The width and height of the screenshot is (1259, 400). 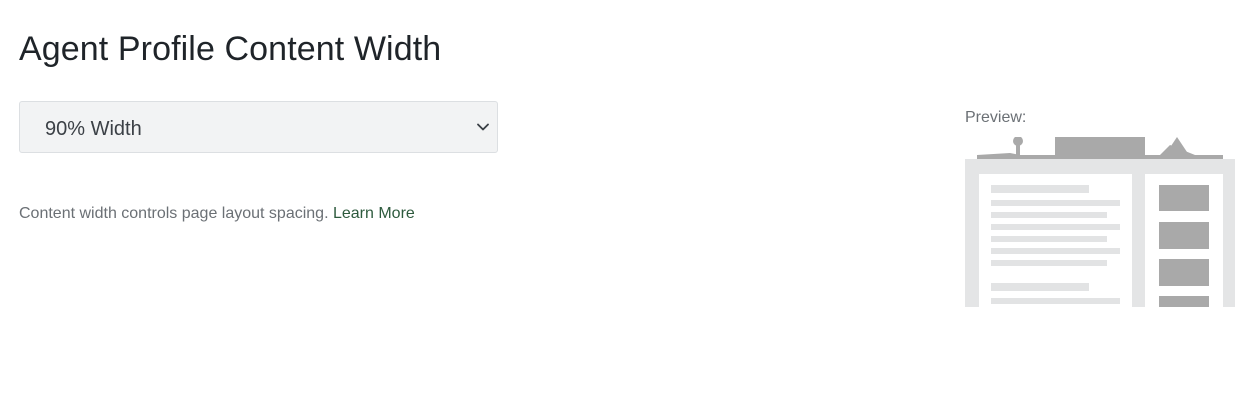 I want to click on content-width-select: 90% Width, so click(x=258, y=127).